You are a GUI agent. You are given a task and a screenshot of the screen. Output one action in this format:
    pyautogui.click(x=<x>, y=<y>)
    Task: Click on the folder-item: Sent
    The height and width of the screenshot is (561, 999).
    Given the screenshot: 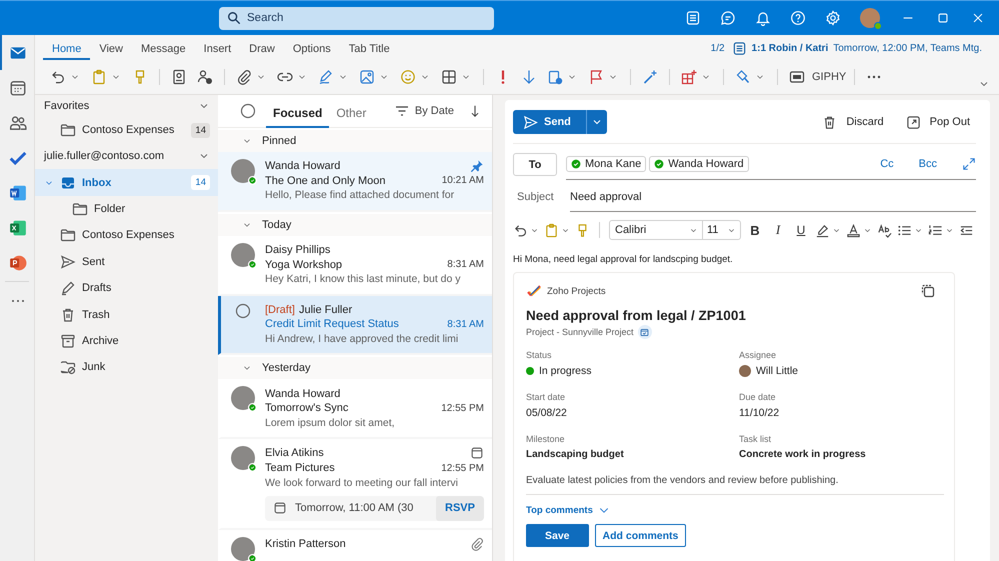 What is the action you would take?
    pyautogui.click(x=126, y=261)
    